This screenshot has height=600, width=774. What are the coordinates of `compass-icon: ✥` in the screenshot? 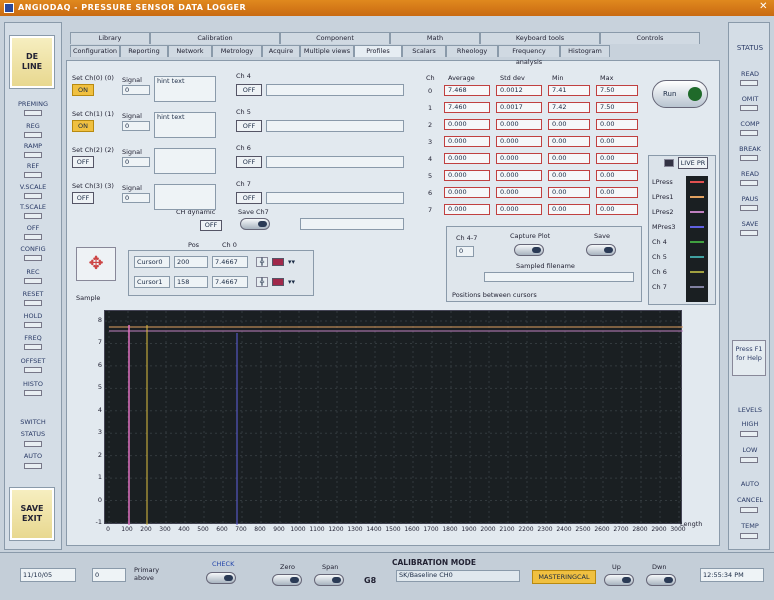 It's located at (96, 264).